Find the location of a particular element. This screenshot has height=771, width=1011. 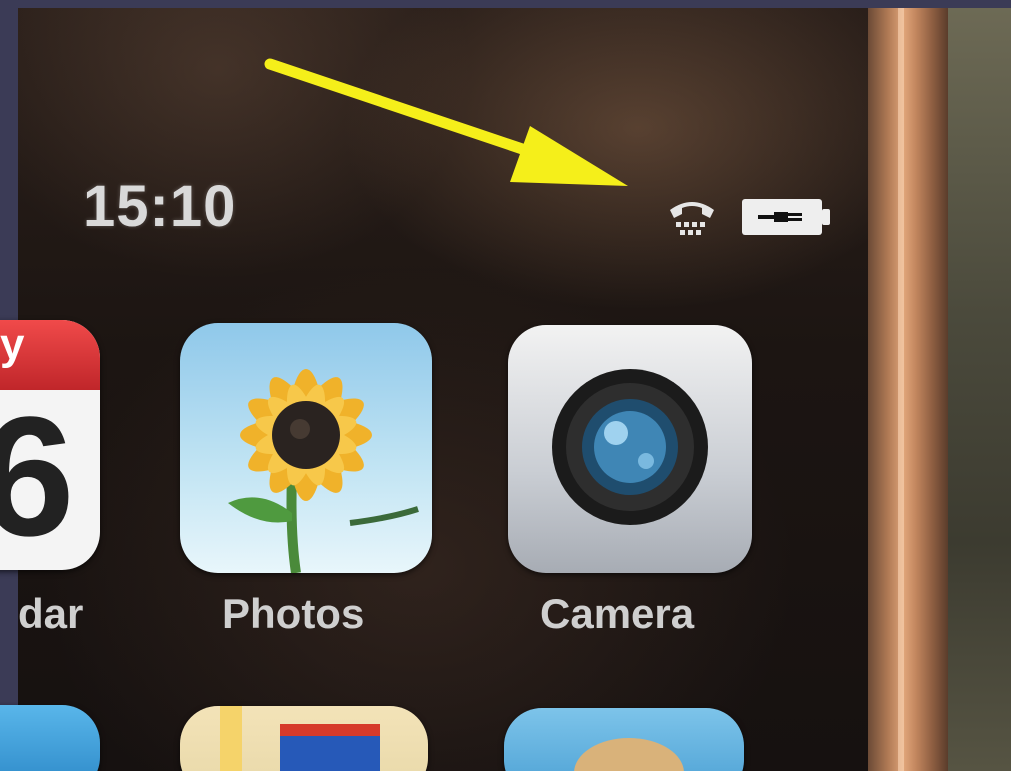

frame-top-edge is located at coordinates (505, 4).